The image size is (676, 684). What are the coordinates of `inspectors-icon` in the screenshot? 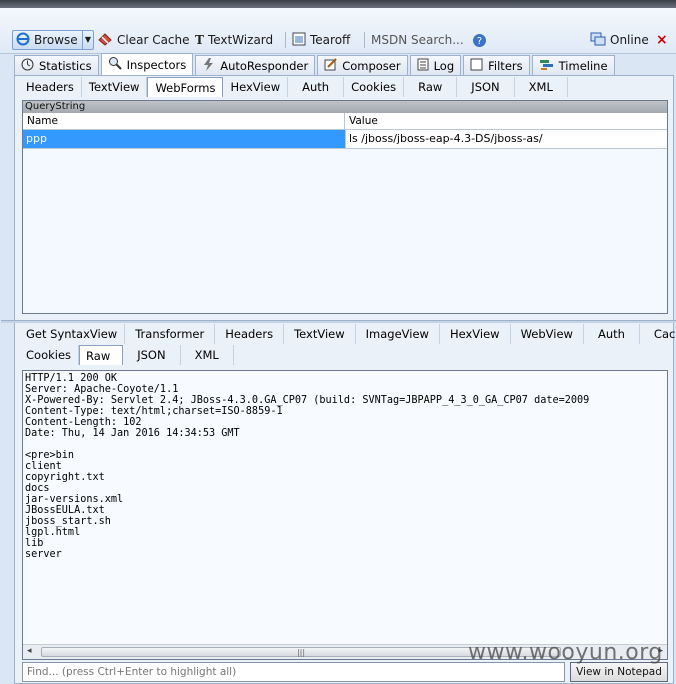 It's located at (115, 64).